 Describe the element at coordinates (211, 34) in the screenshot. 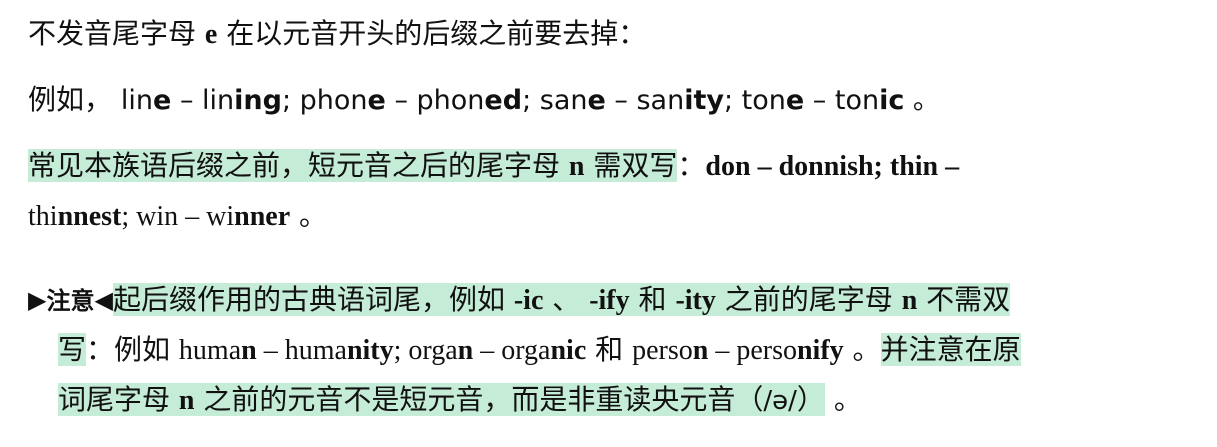

I see `rule-1-letter: e` at that location.